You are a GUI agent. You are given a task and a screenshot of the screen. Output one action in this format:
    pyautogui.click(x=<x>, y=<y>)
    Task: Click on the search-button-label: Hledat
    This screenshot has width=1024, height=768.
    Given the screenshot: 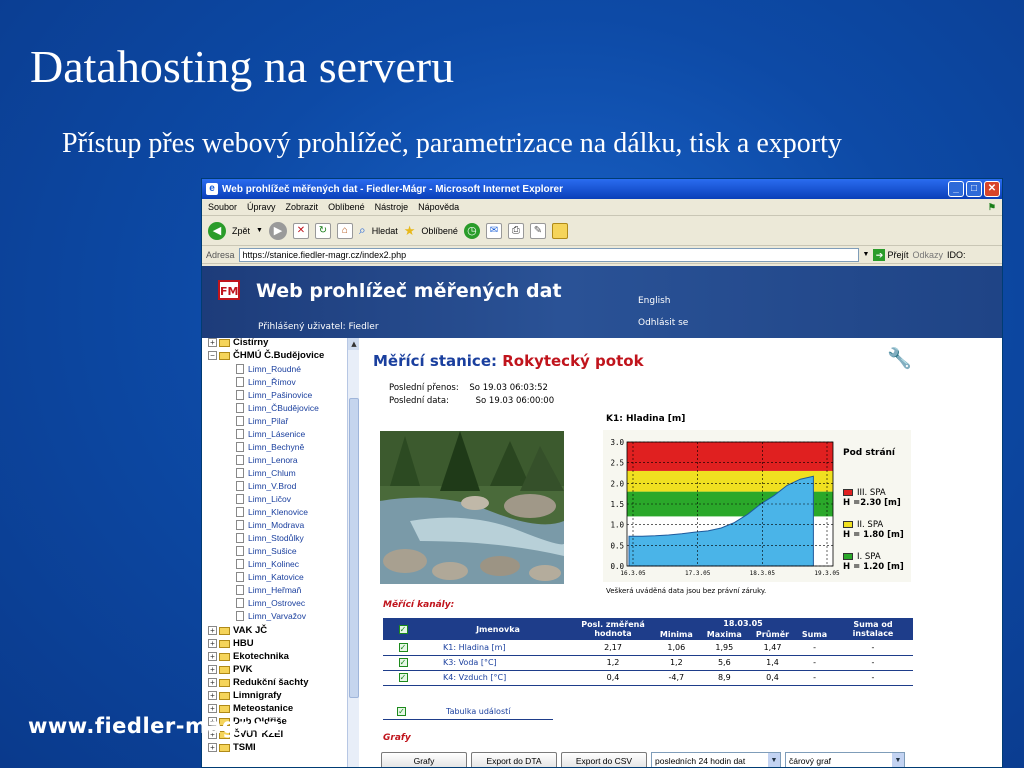 What is the action you would take?
    pyautogui.click(x=385, y=231)
    